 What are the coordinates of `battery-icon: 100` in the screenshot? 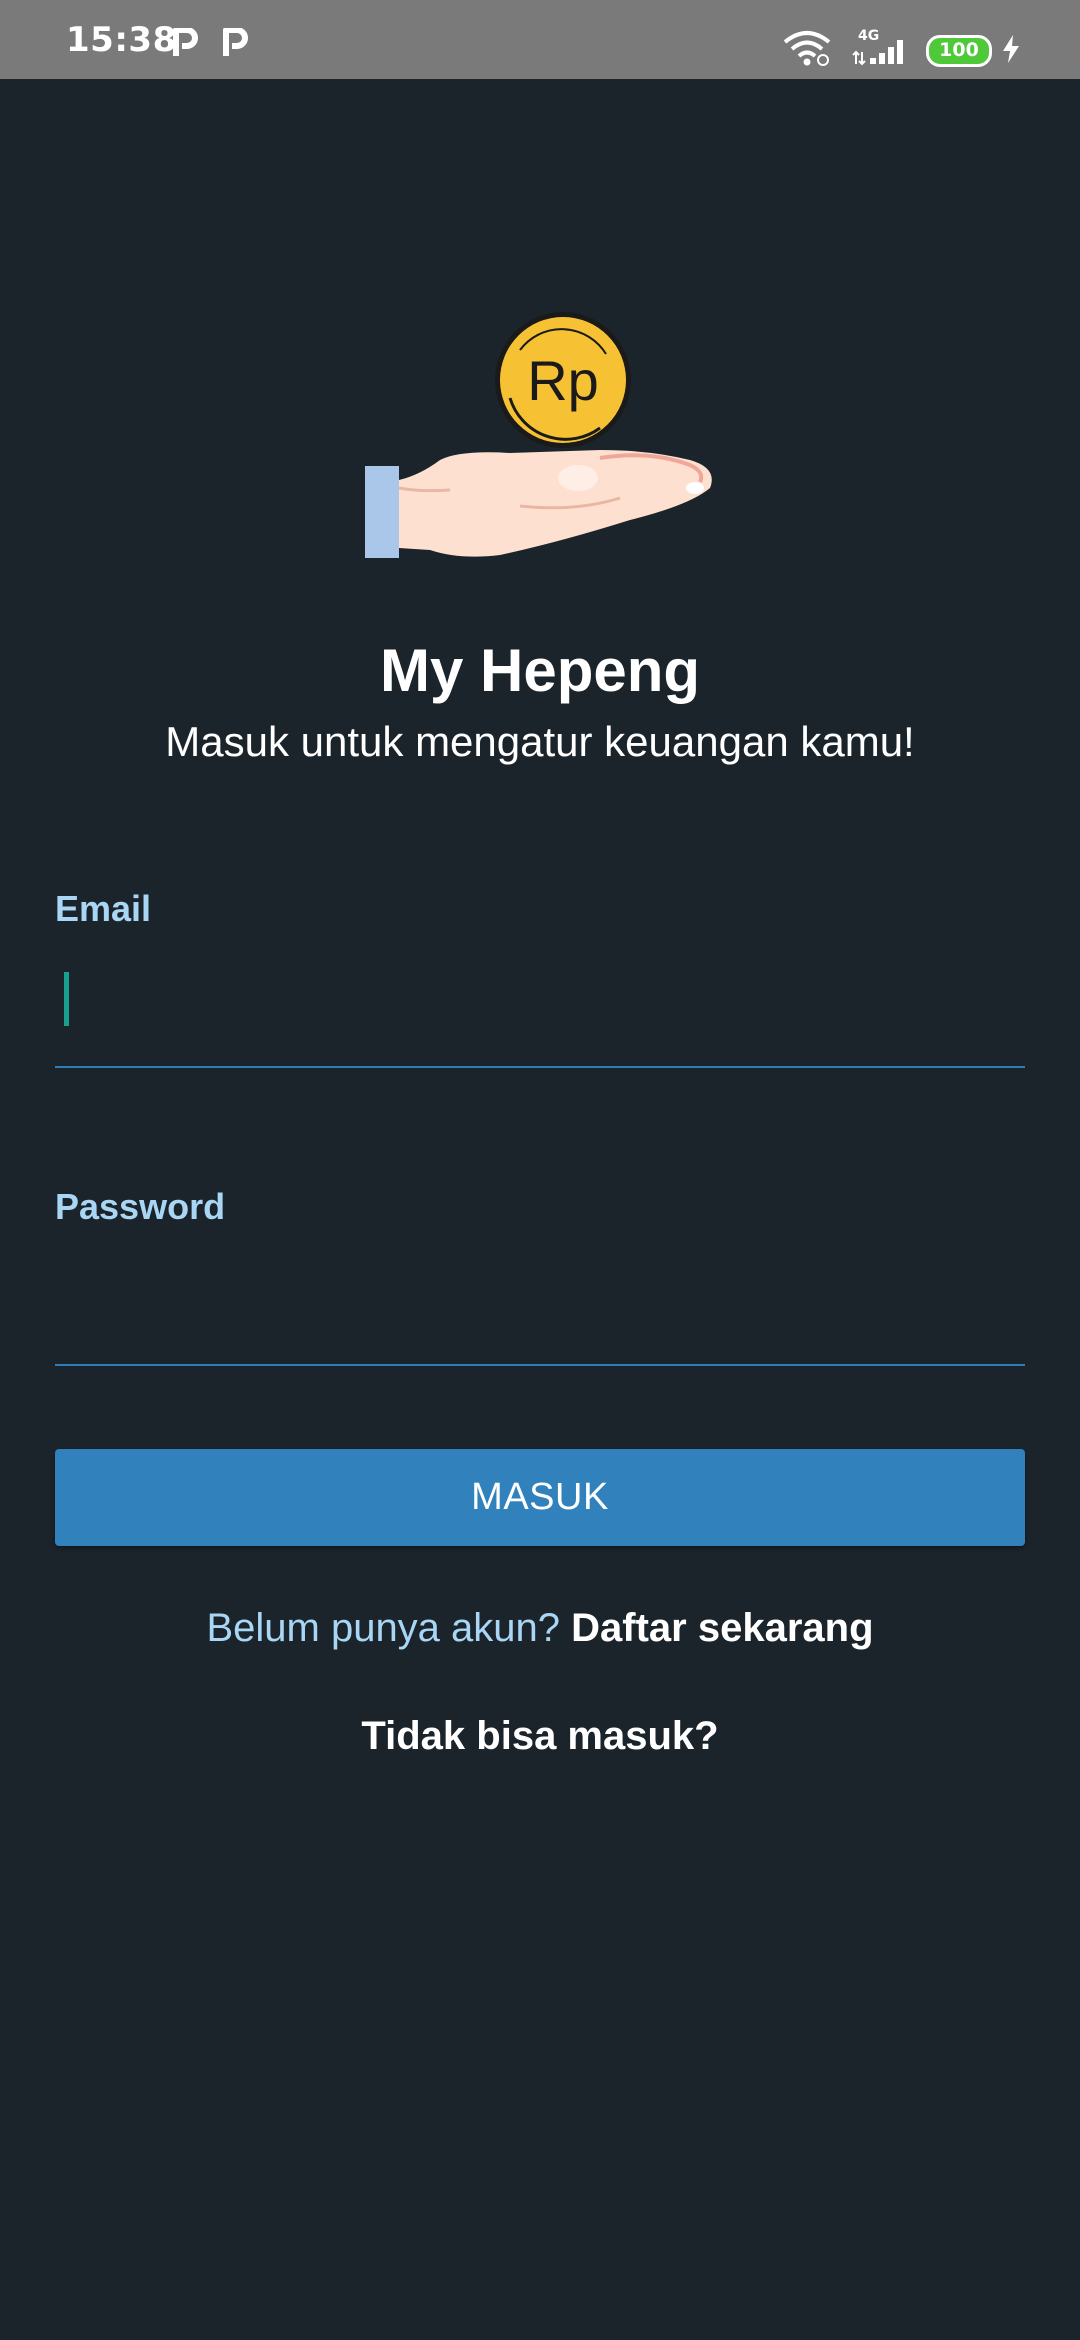 It's located at (959, 51).